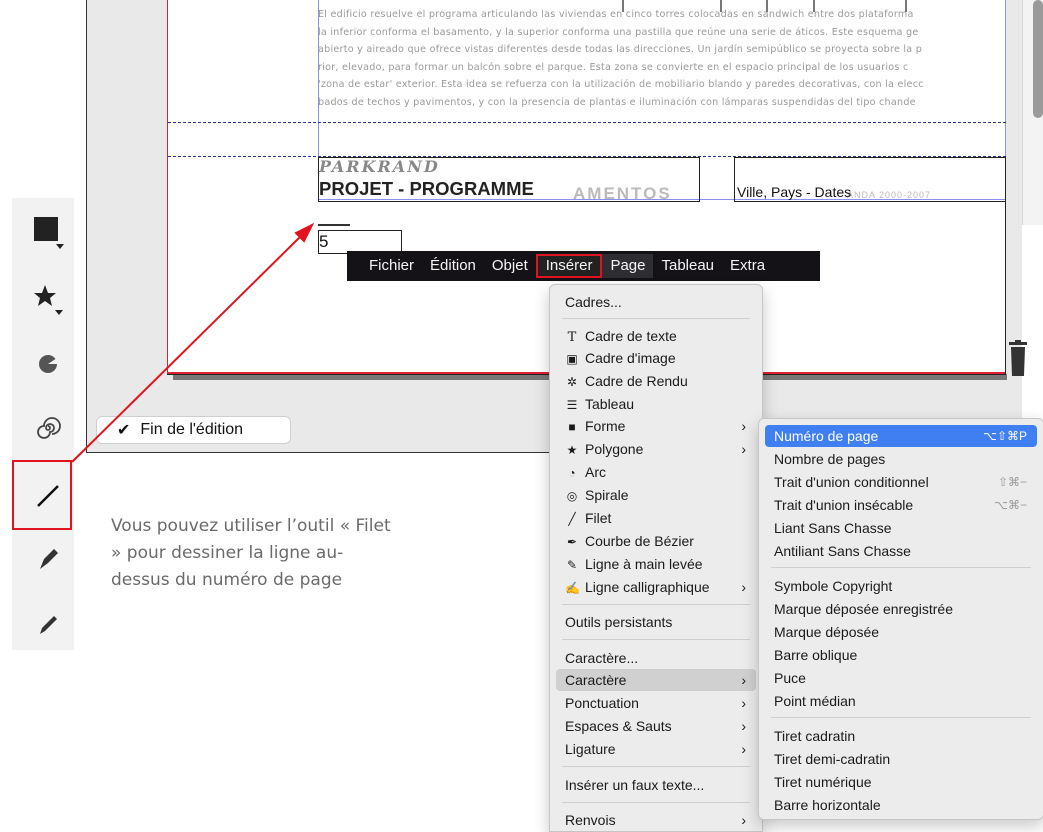 This screenshot has height=832, width=1043. What do you see at coordinates (747, 266) in the screenshot?
I see `menu-extra: Extra` at bounding box center [747, 266].